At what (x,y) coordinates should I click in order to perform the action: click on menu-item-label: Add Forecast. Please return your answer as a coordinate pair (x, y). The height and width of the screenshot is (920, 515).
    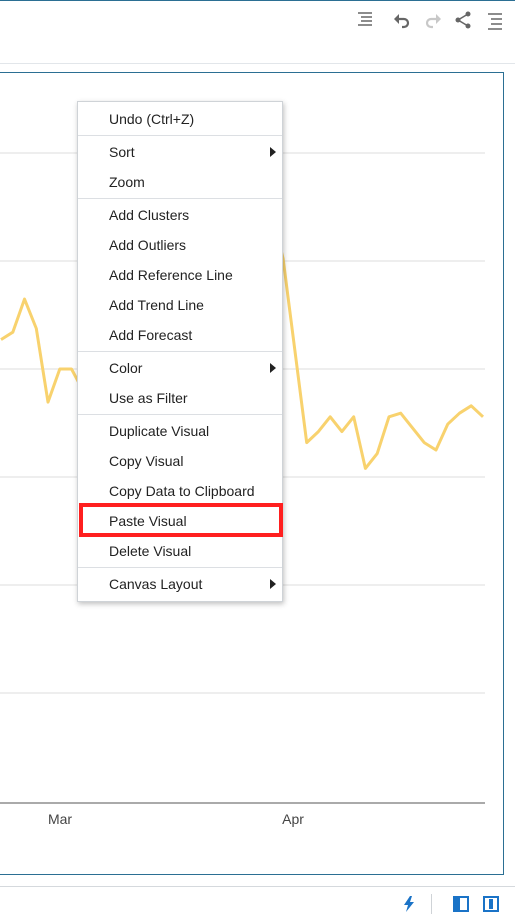
    Looking at the image, I should click on (151, 335).